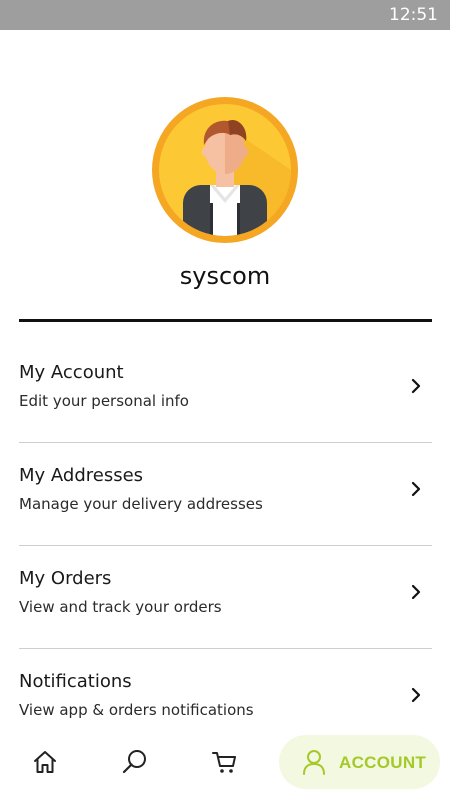 This screenshot has height=800, width=450. I want to click on avatar, so click(225, 170).